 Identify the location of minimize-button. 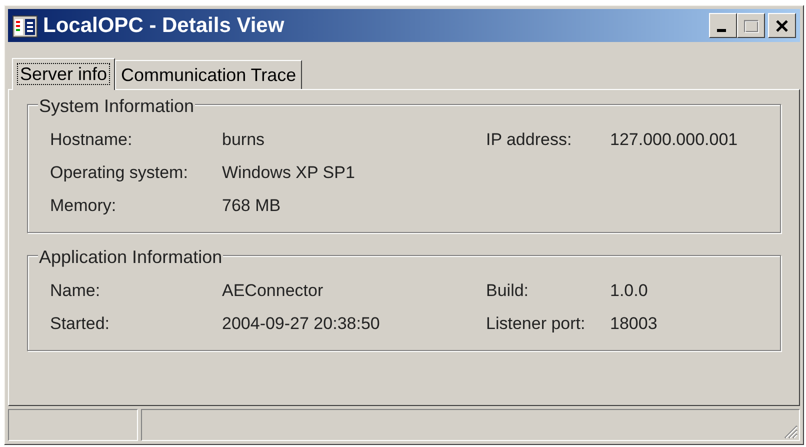
(723, 25).